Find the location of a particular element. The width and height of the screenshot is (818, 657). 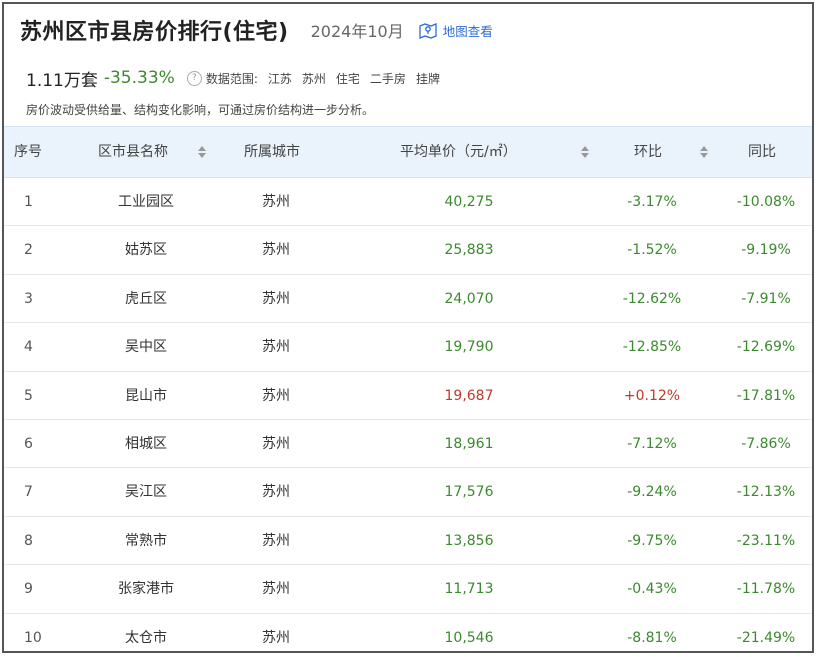

row-yoy: -10.08% is located at coordinates (766, 202).